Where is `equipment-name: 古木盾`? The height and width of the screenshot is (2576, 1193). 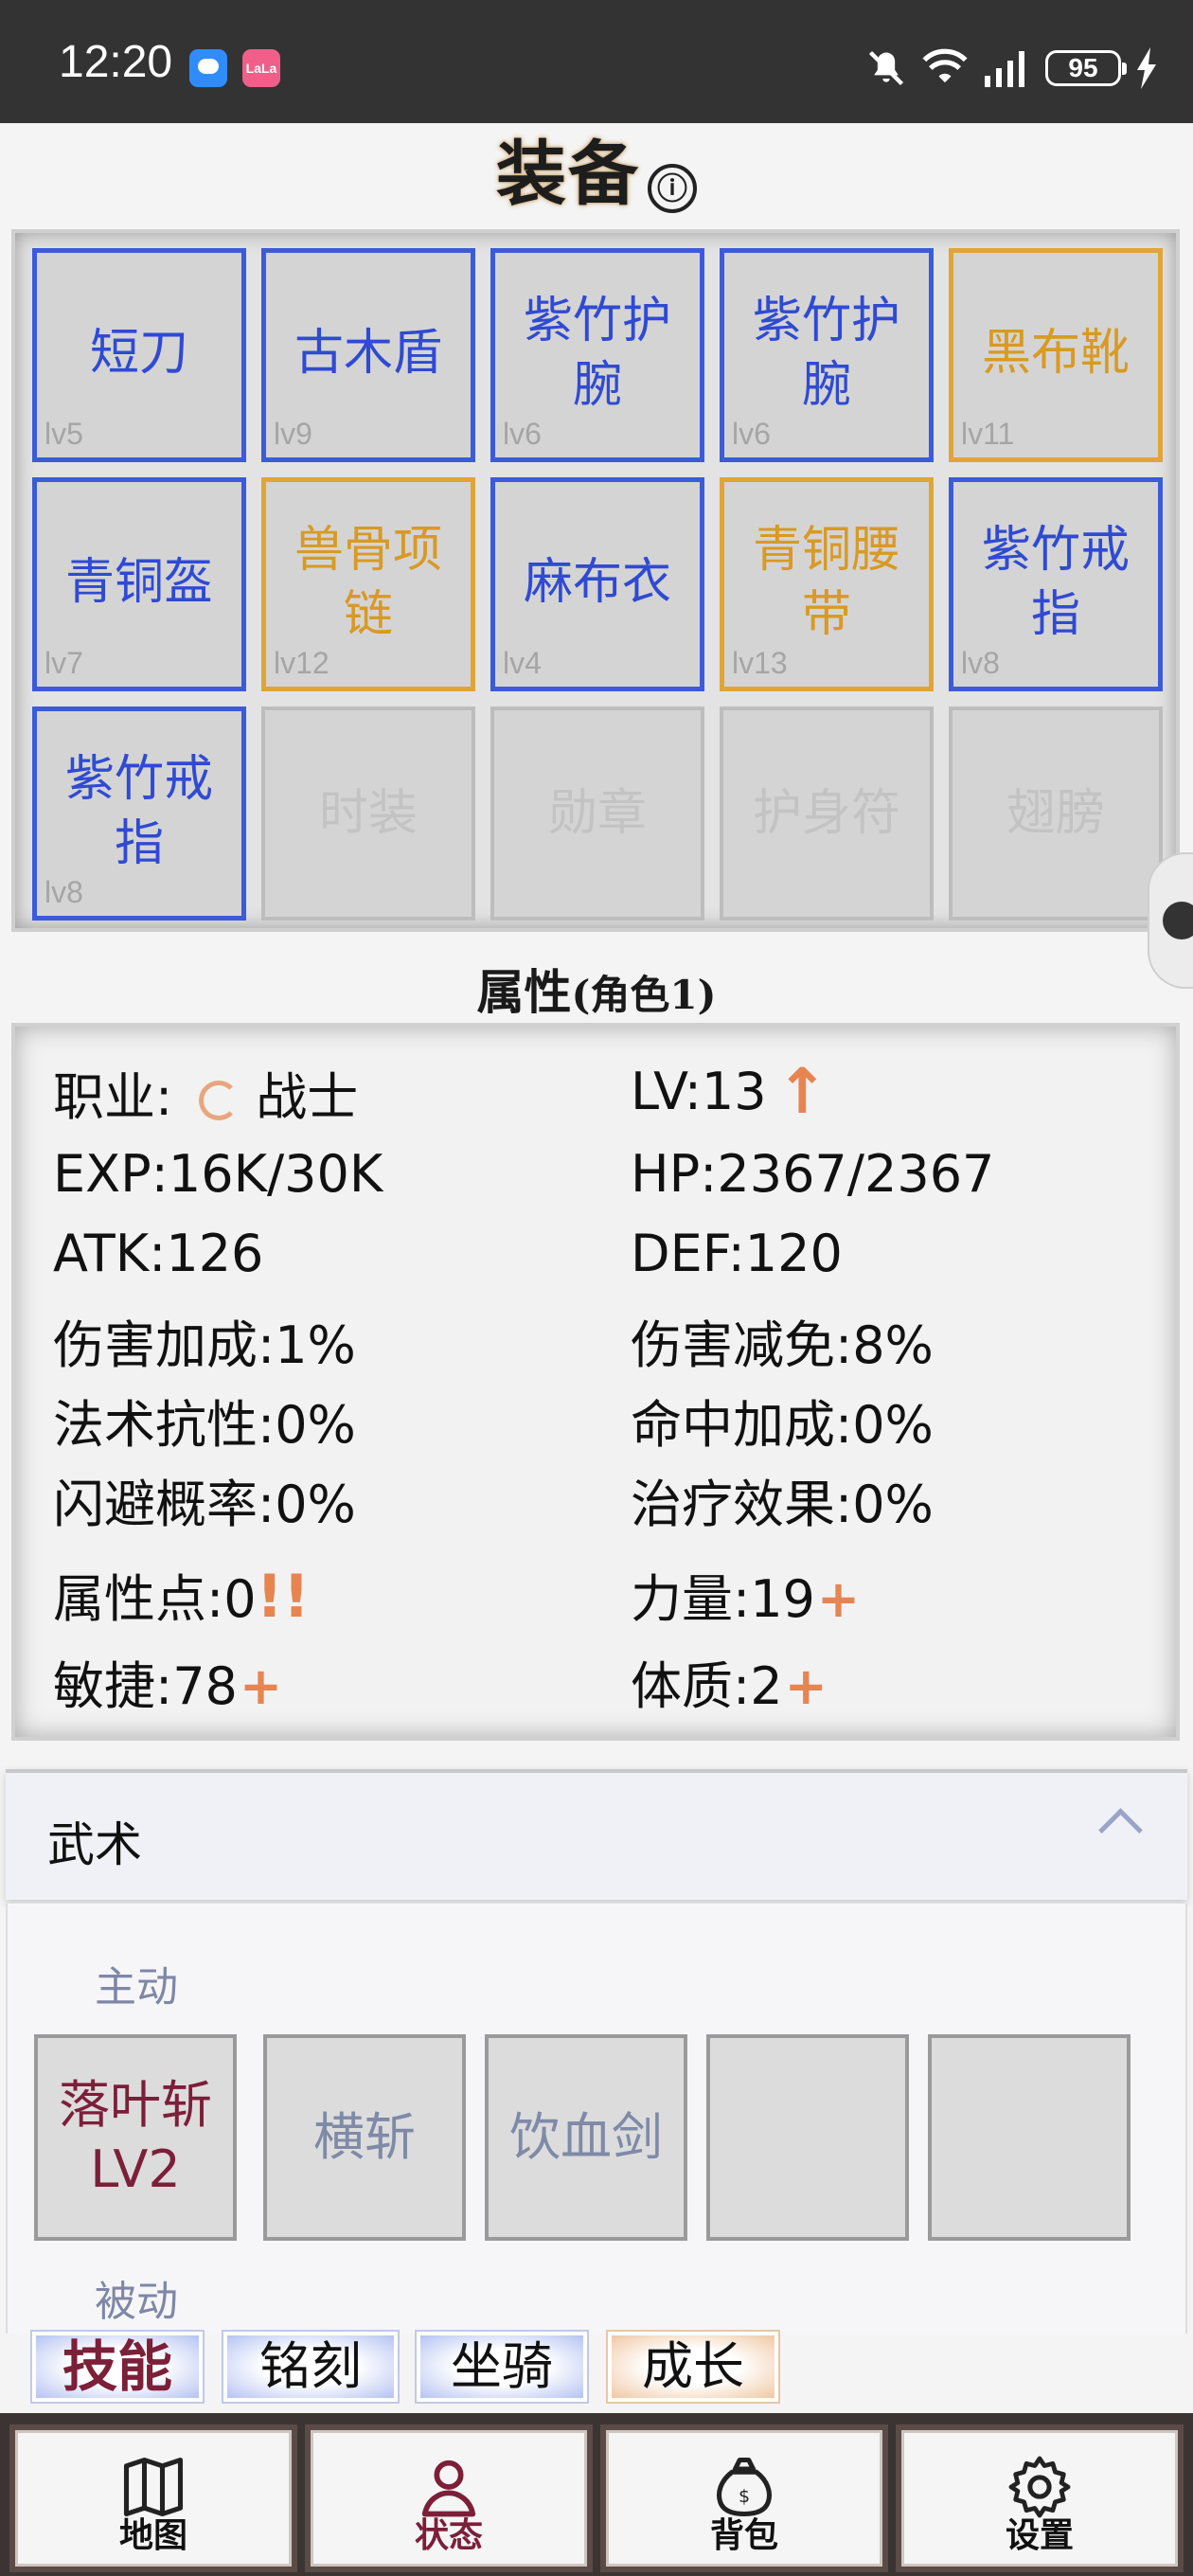 equipment-name: 古木盾 is located at coordinates (368, 353).